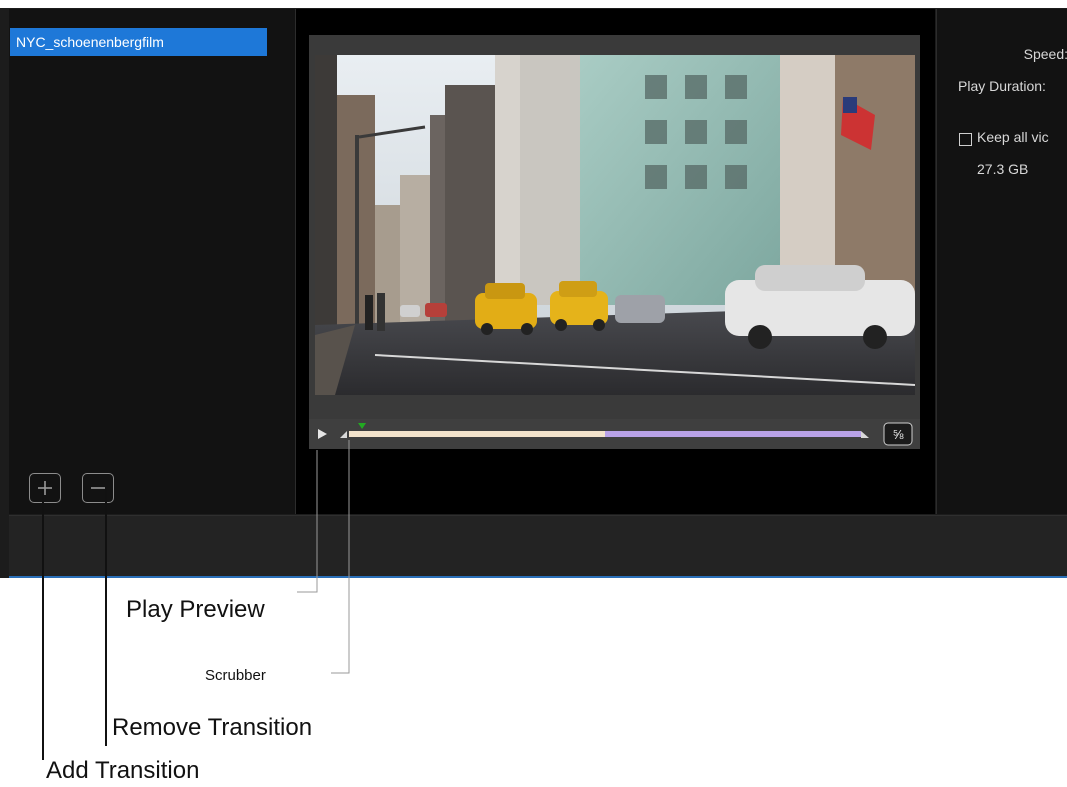  What do you see at coordinates (340, 557) in the screenshot?
I see `scrubber-callout-line` at bounding box center [340, 557].